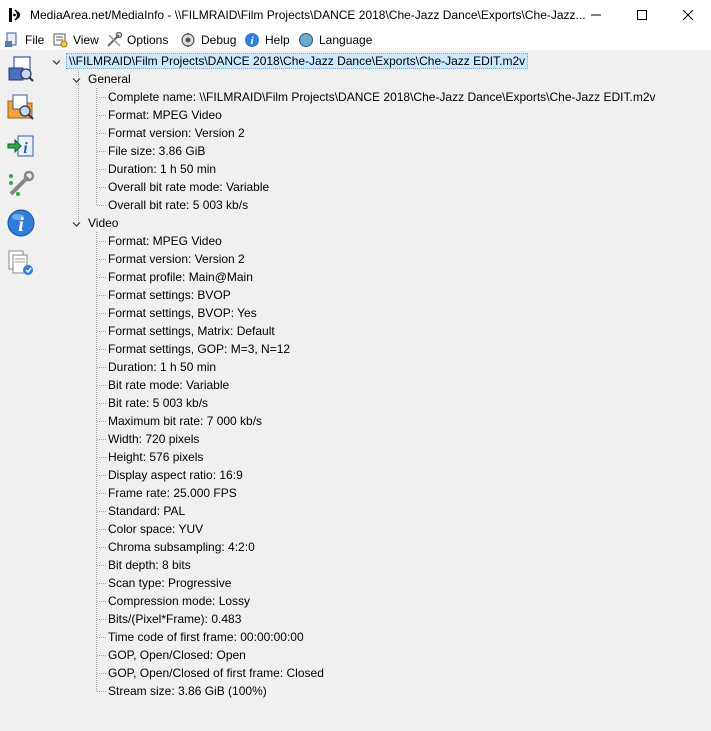 This screenshot has width=711, height=731. Describe the element at coordinates (178, 205) in the screenshot. I see `tree-leaf-item: Overall bit rate: 5 003 kb/s` at that location.